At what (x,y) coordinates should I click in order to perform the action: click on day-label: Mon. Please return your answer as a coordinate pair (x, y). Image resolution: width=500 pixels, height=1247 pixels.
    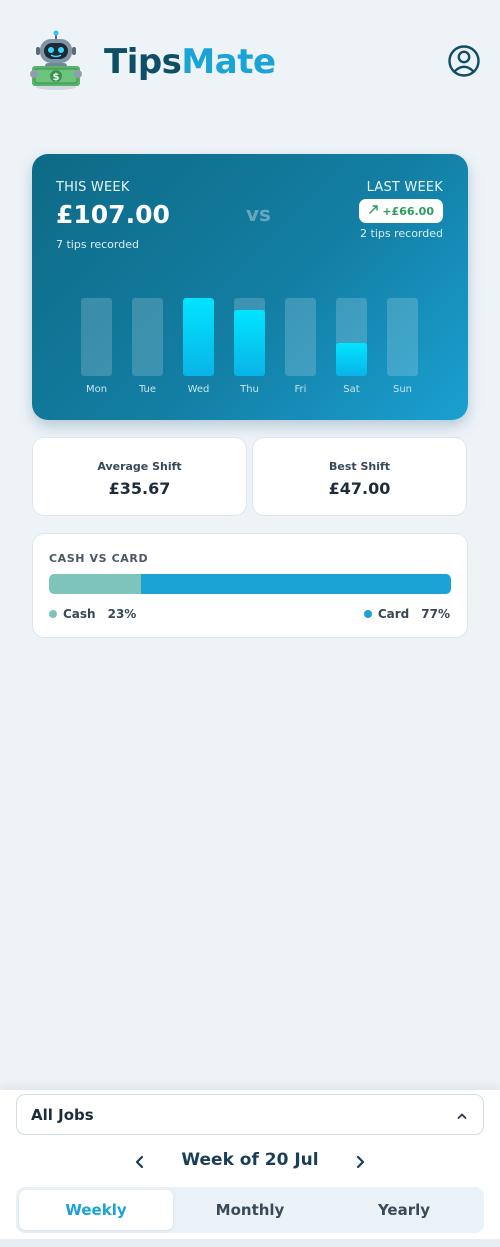
    Looking at the image, I should click on (96, 389).